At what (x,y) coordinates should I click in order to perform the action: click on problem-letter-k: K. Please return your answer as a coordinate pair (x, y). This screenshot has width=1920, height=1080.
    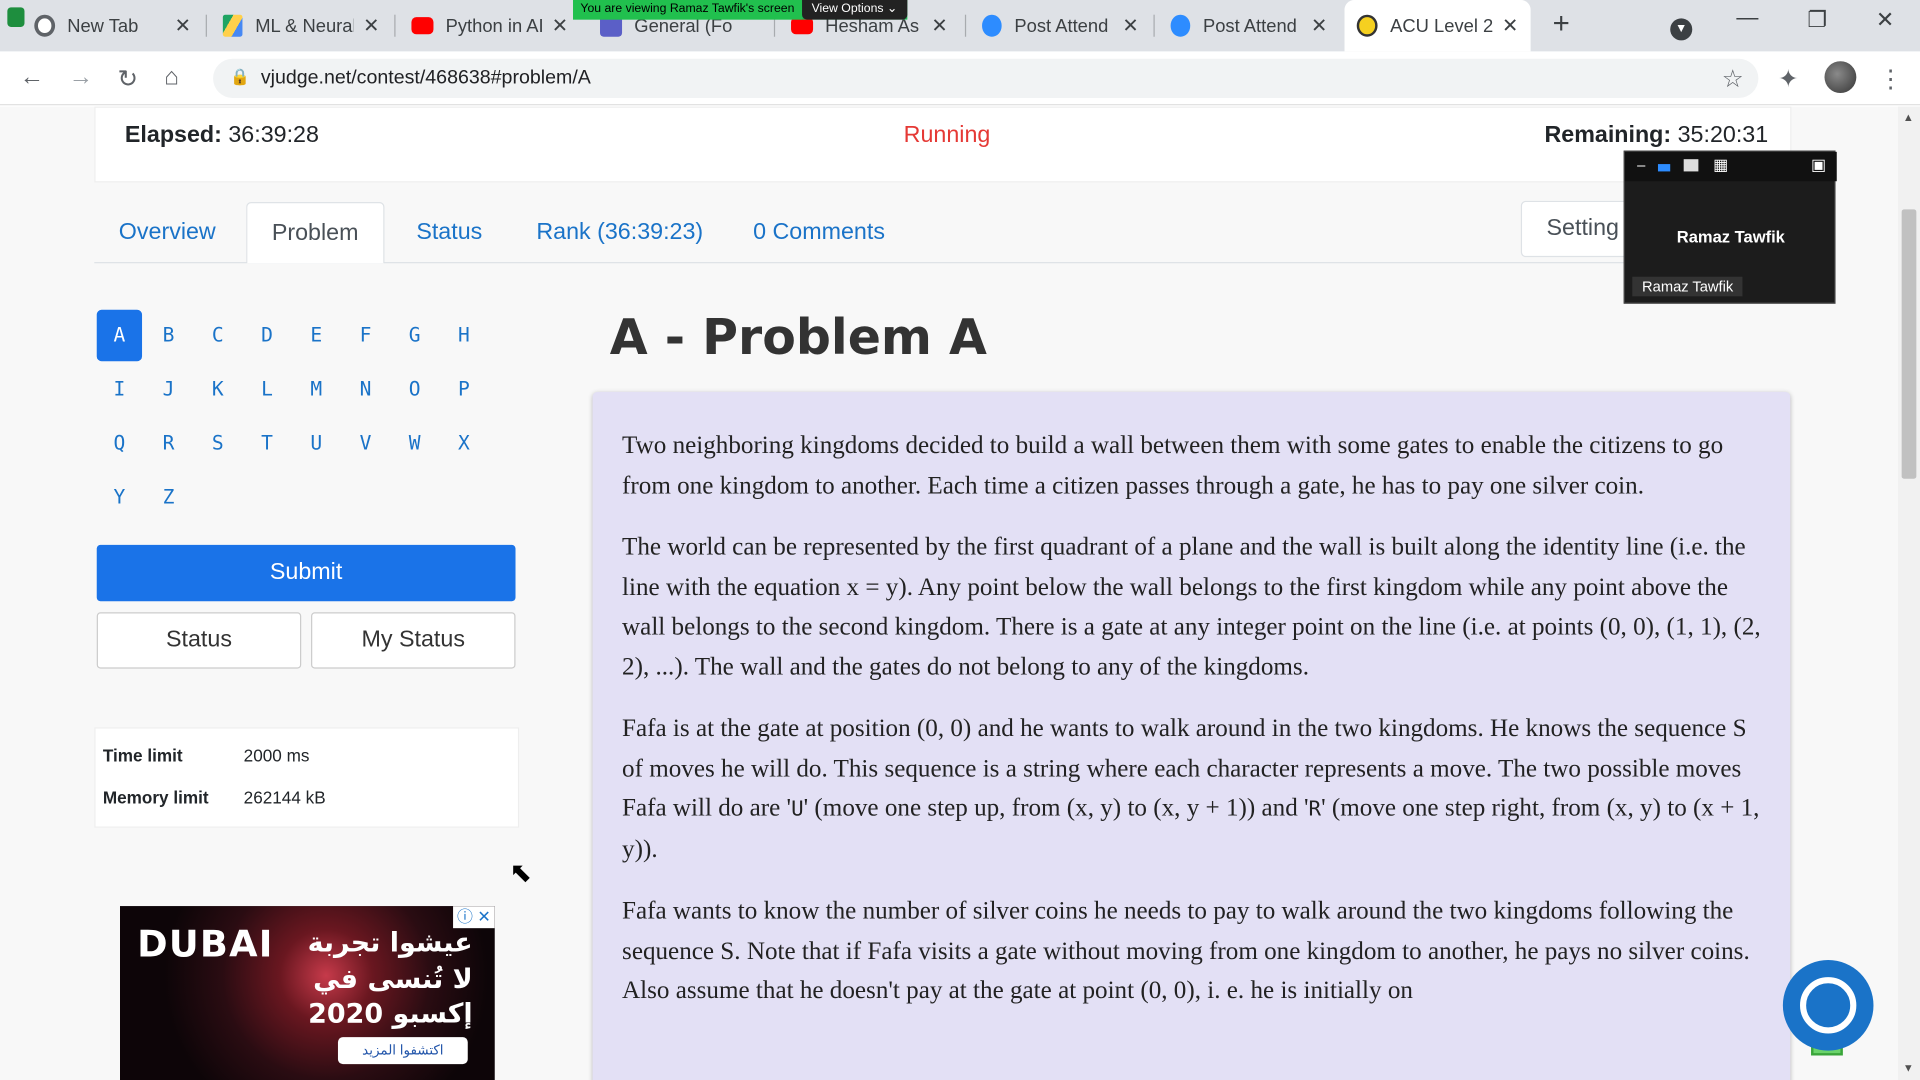
    Looking at the image, I should click on (217, 389).